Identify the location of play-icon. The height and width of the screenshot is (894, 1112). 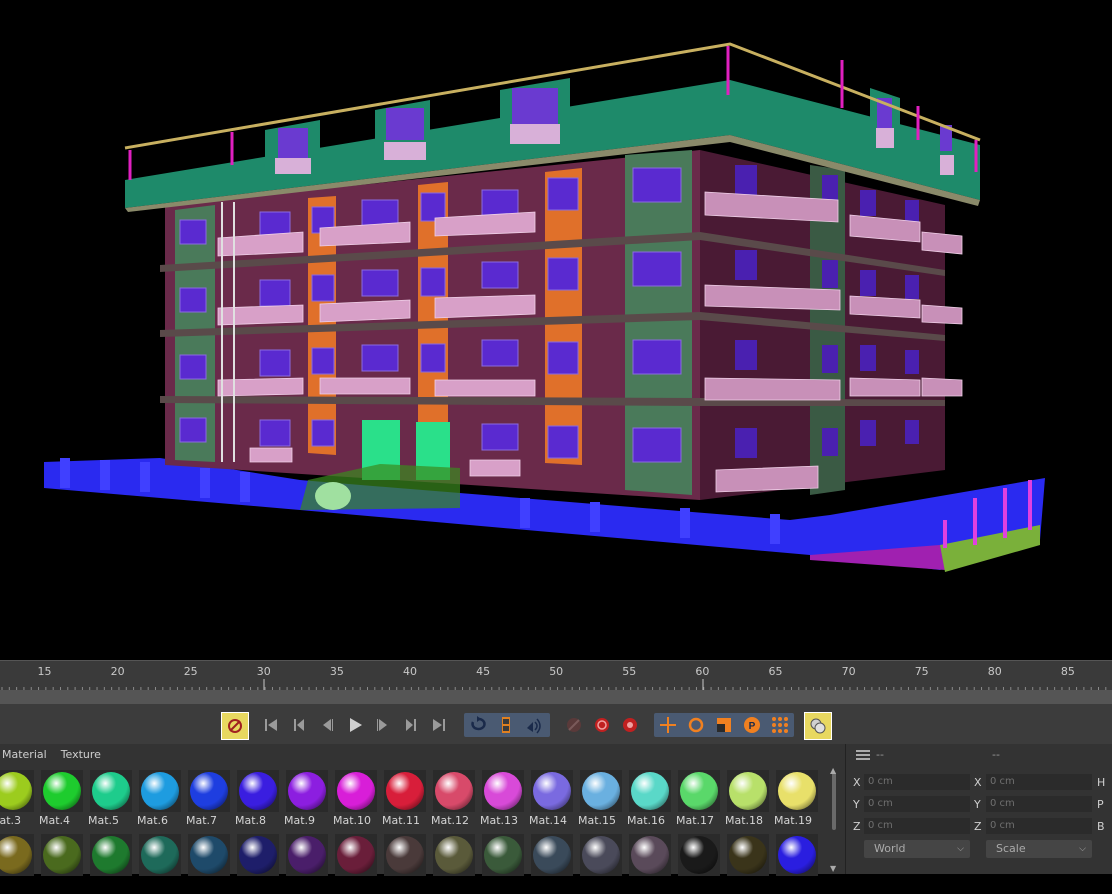
(355, 725).